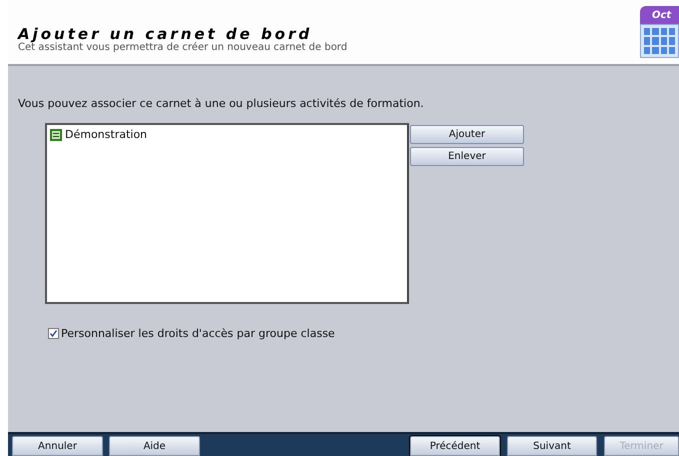  I want to click on wizard-title: Ajouter un carnet de bord, so click(165, 34).